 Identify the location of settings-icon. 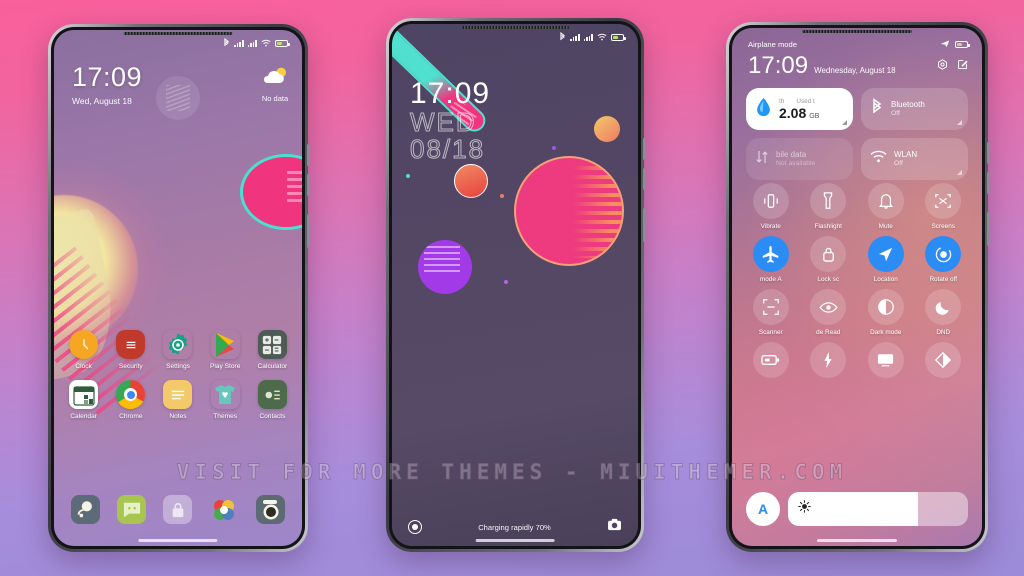
(942, 66).